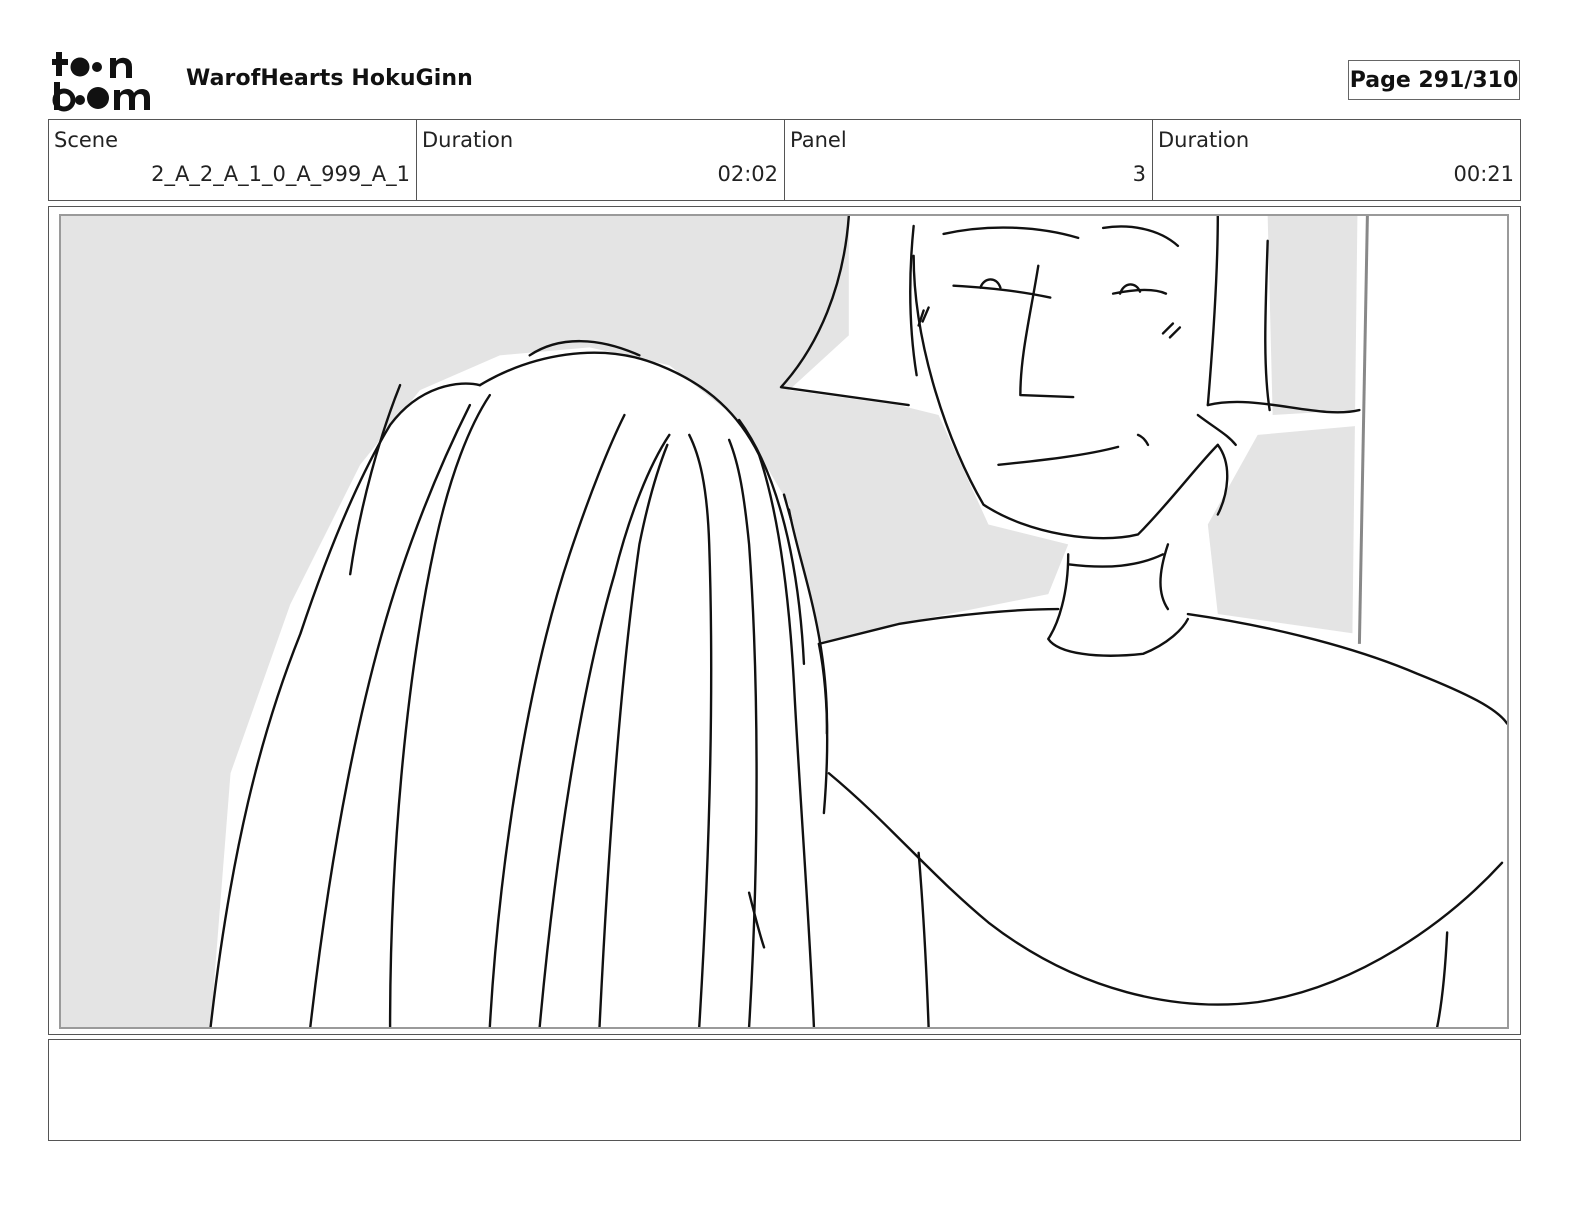 The image size is (1584, 1224). I want to click on page-number: Page 291/310, so click(1434, 80).